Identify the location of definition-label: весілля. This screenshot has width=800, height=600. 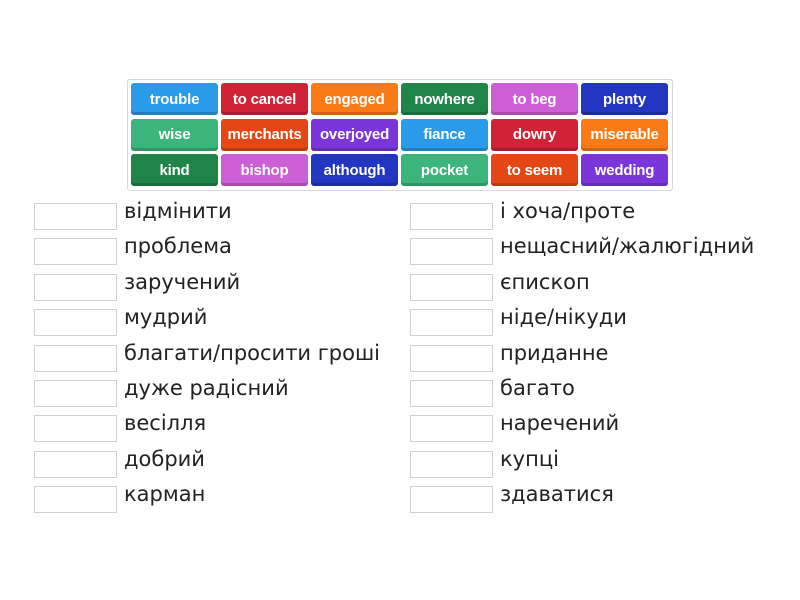
(165, 423).